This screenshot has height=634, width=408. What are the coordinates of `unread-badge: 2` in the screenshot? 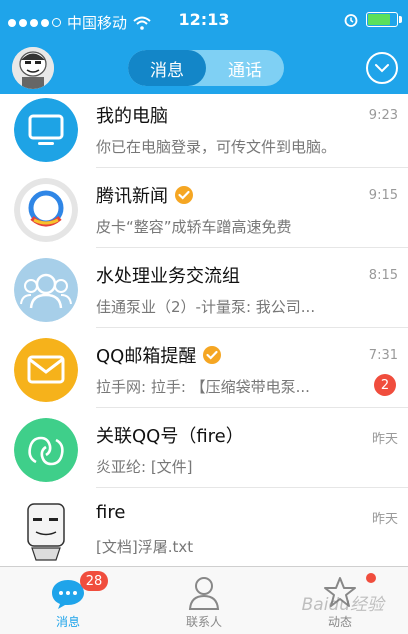 It's located at (385, 385).